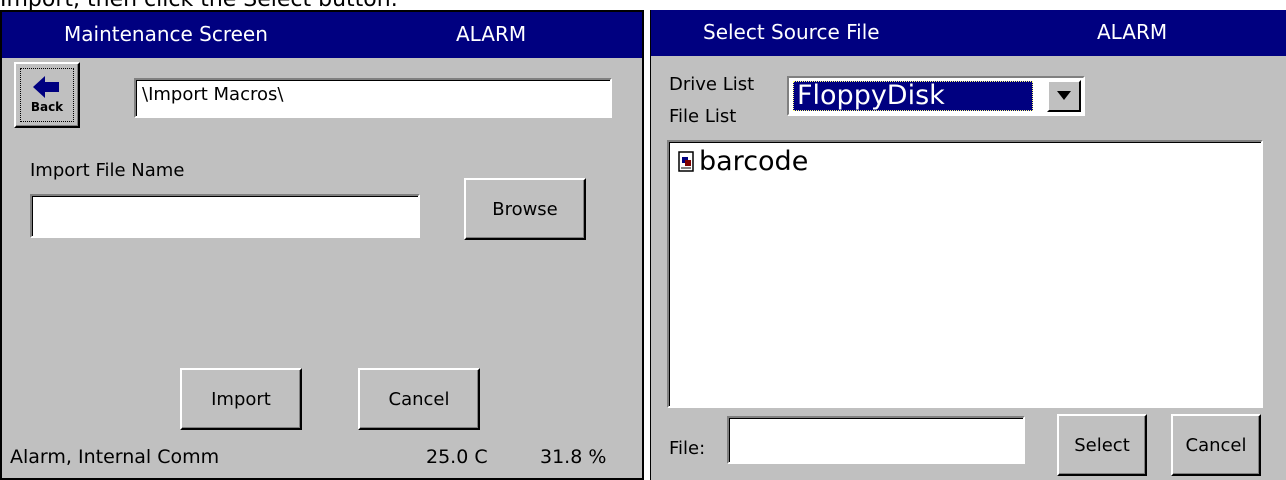  I want to click on drive-list-label: Drive List, so click(712, 84).